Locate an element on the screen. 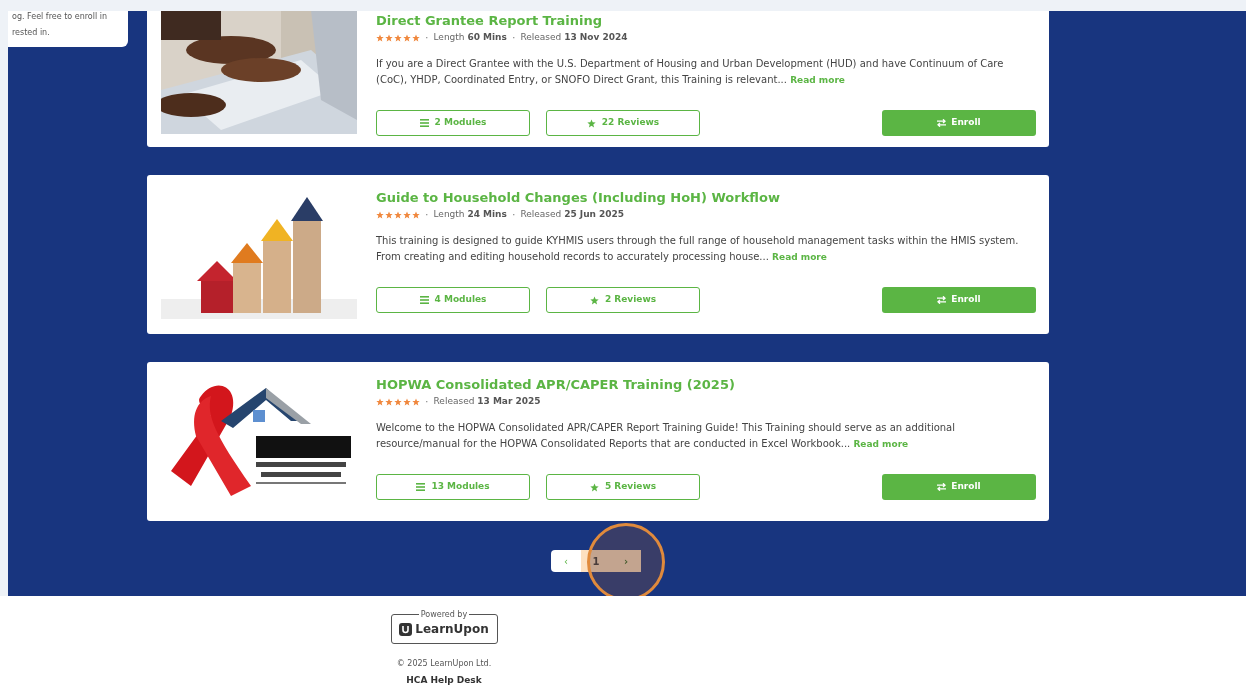 This screenshot has width=1246, height=699. modules-button: 4 Modules is located at coordinates (453, 300).